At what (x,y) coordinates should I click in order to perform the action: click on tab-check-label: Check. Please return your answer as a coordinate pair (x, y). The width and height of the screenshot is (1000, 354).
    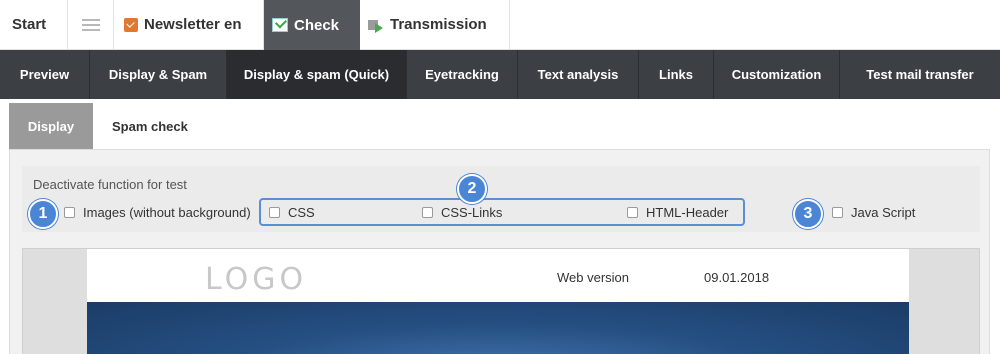
    Looking at the image, I should click on (317, 25).